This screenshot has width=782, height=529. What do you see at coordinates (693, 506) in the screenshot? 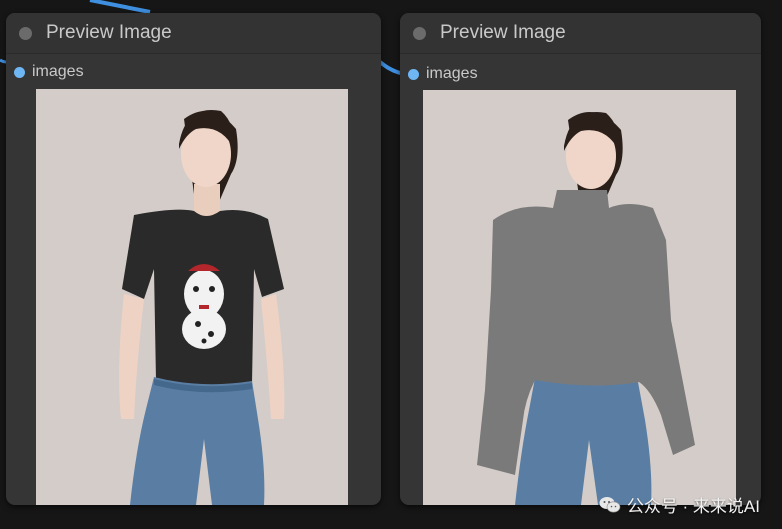
I see `watermark-text: 公众号 · 来来说AI` at bounding box center [693, 506].